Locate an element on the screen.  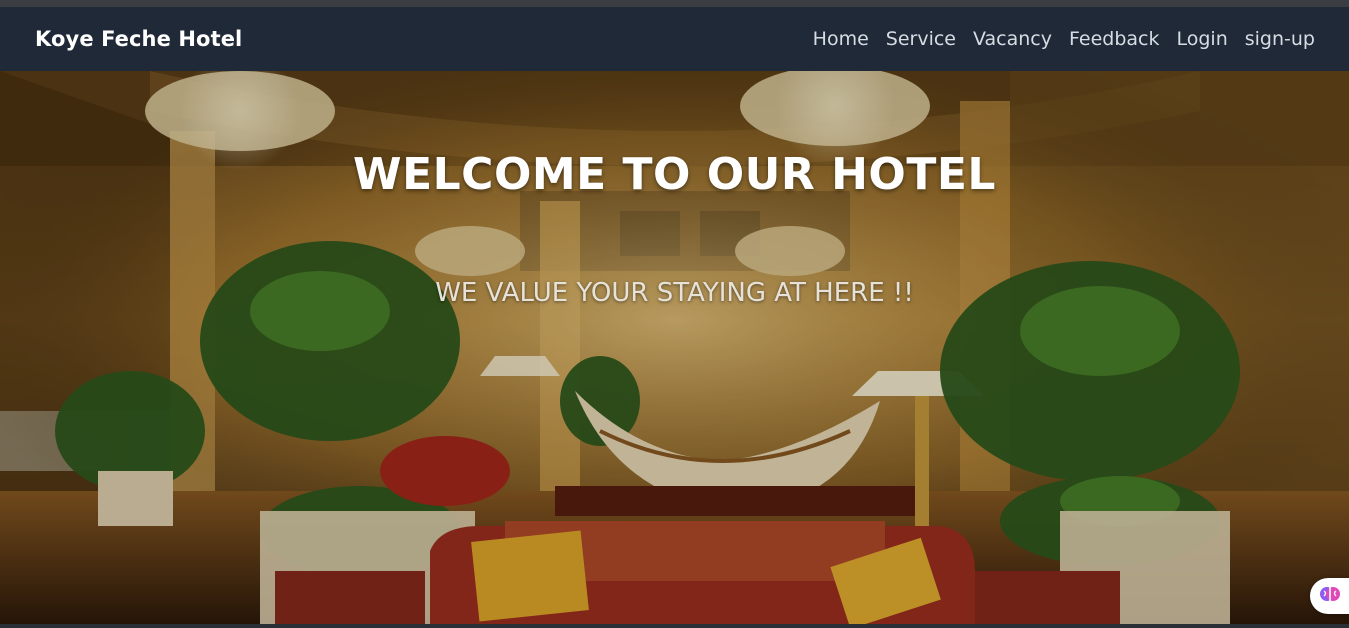
hero-subtitle: WE VALUE YOUR STAYING AT HERE !! is located at coordinates (674, 293).